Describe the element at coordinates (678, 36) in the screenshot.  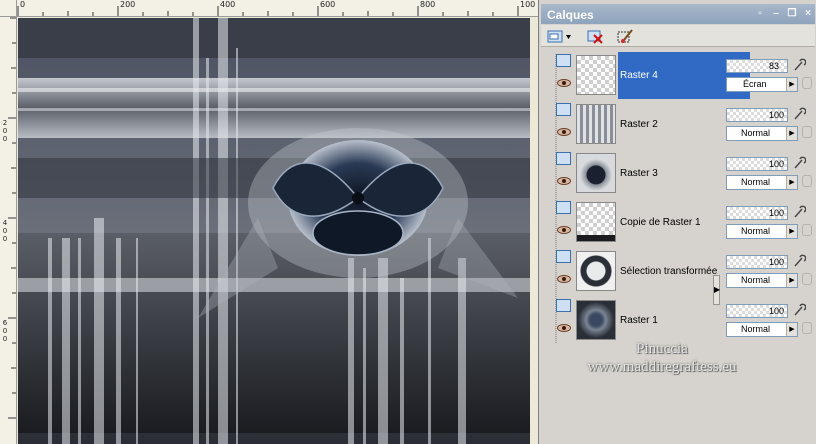
I see `palette-toolbar` at that location.